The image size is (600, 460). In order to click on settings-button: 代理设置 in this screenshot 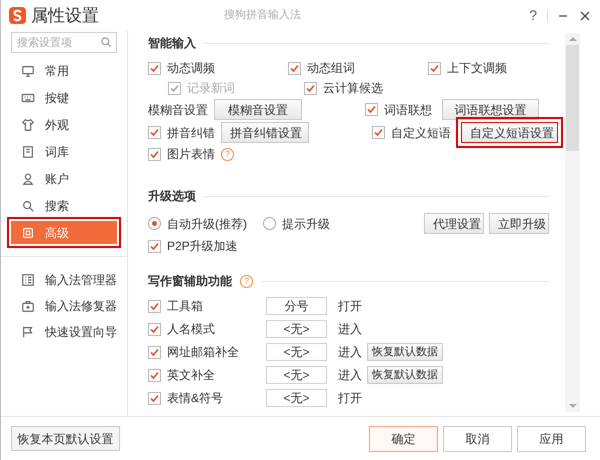, I will do `click(454, 223)`.